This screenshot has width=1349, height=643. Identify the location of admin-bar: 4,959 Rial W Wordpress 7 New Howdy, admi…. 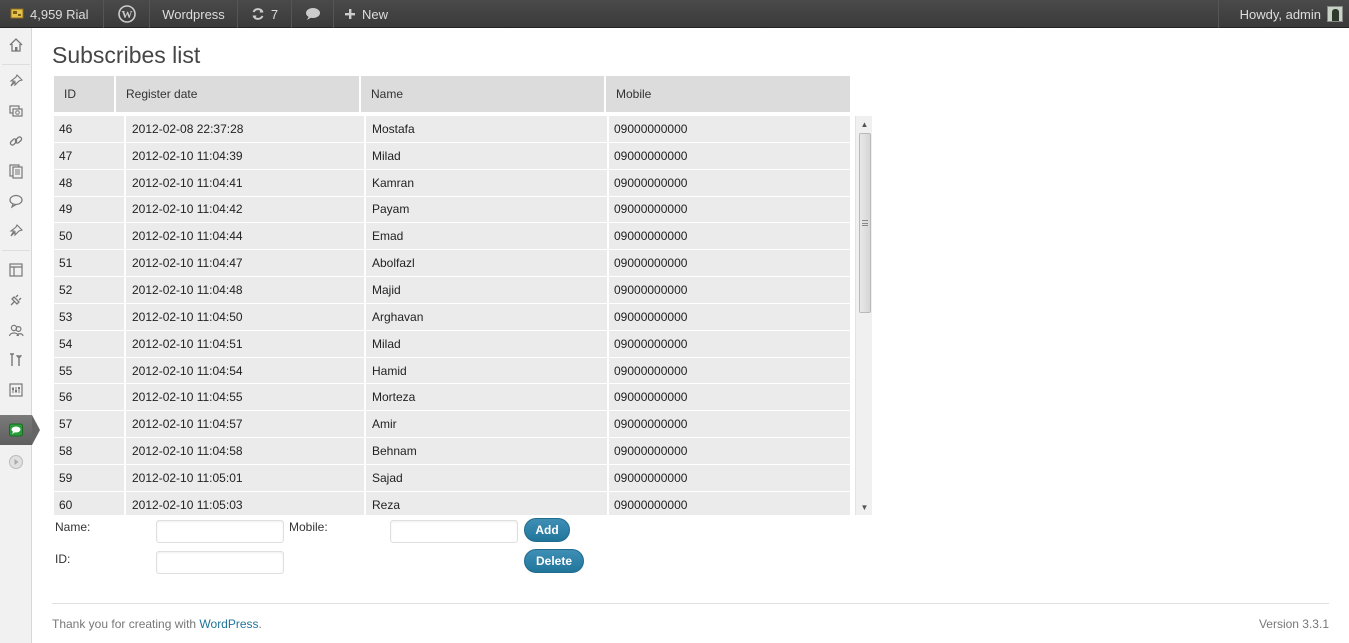
(674, 14).